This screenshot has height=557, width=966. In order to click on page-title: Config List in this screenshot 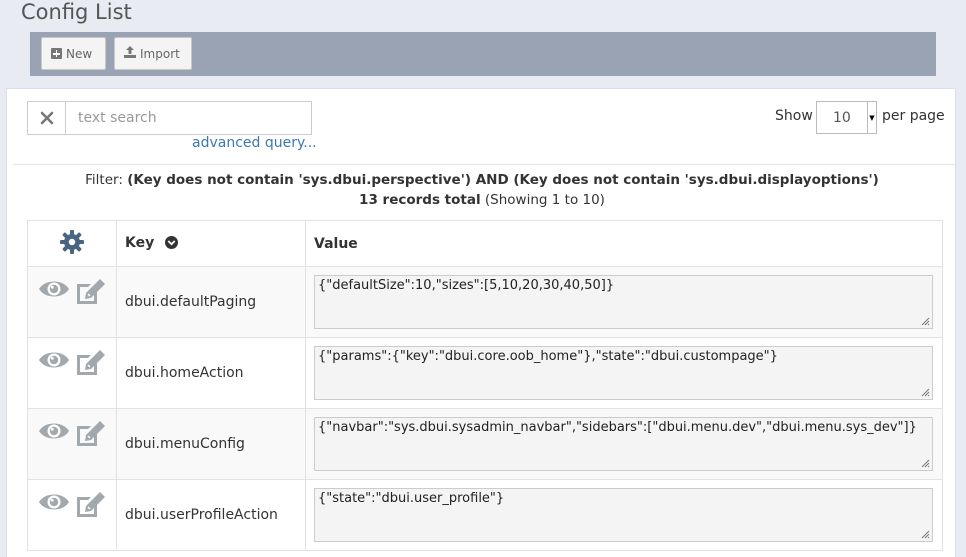, I will do `click(76, 12)`.